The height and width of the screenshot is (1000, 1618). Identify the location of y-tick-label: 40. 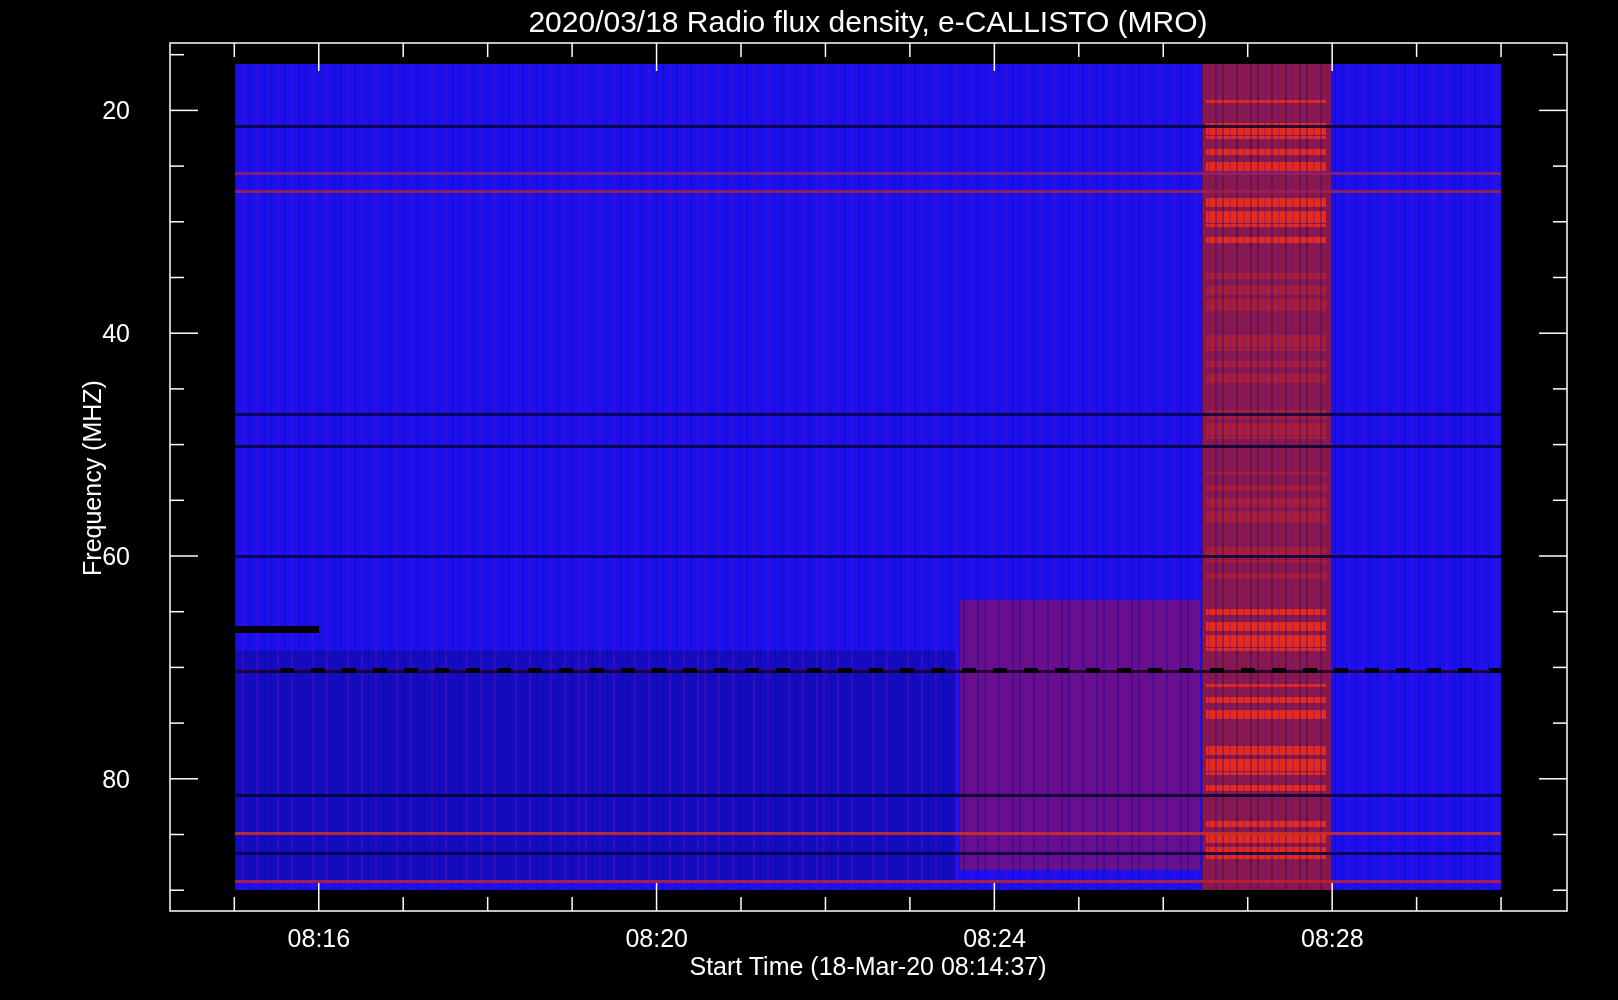
(116, 333).